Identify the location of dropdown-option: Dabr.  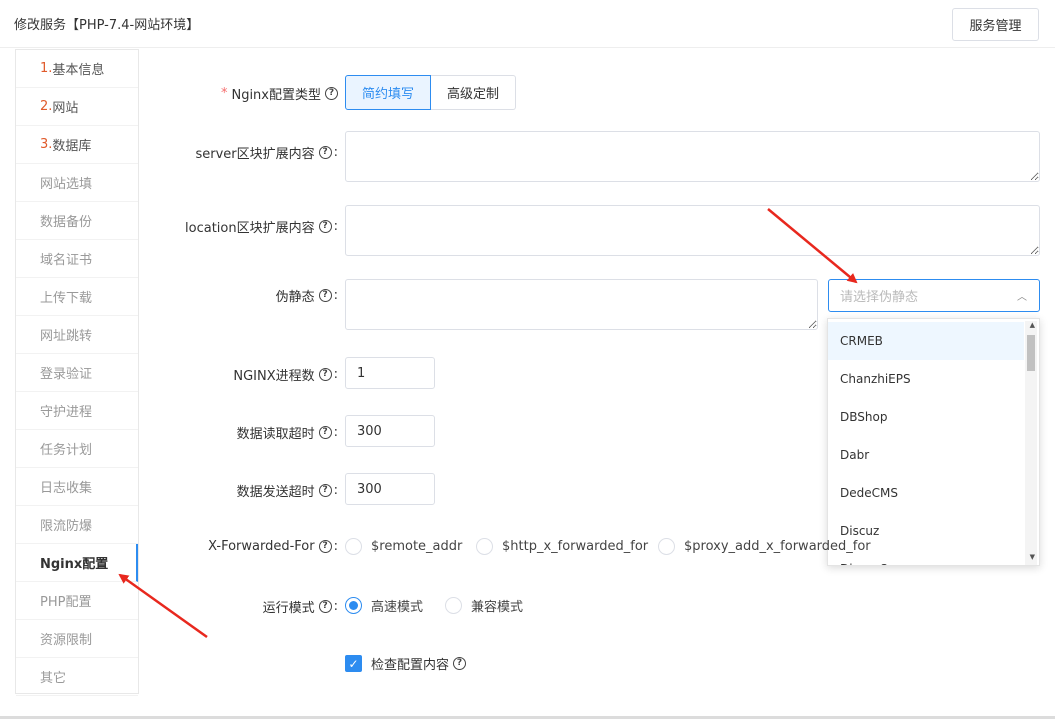
(926, 455).